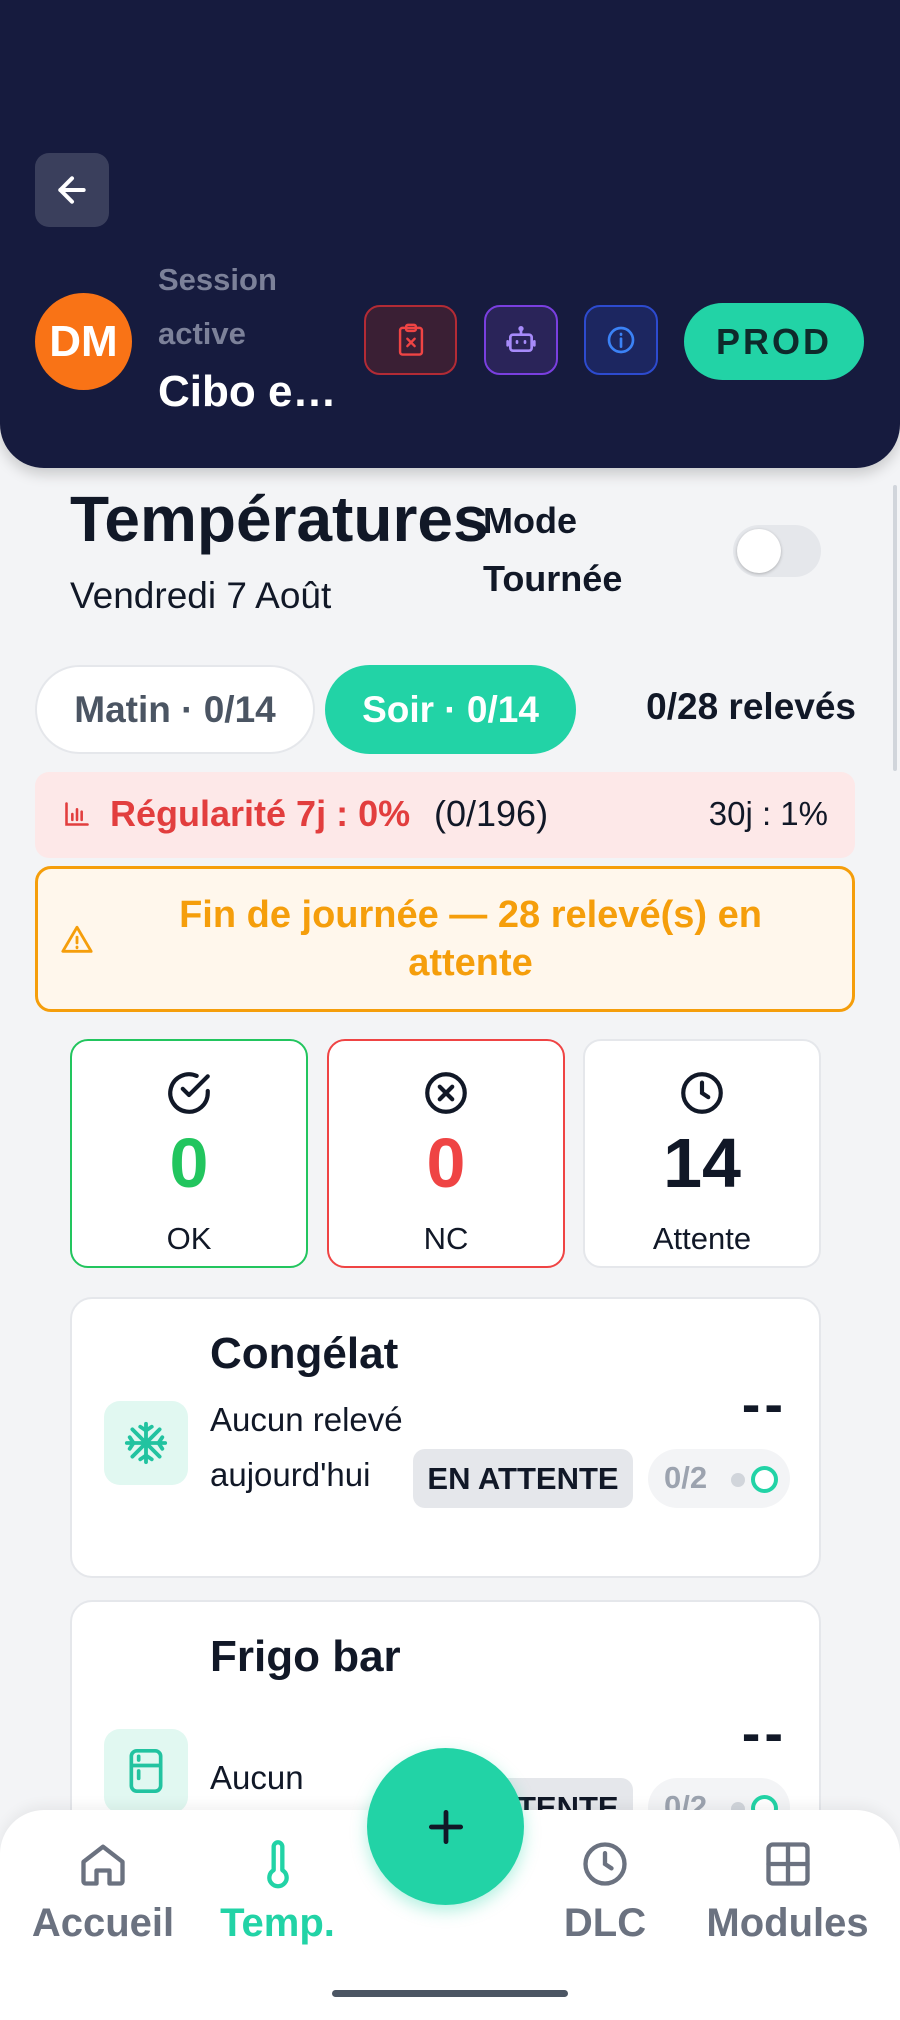 The height and width of the screenshot is (2020, 900). What do you see at coordinates (605, 1892) in the screenshot?
I see `nav-item-dlc: DLC` at bounding box center [605, 1892].